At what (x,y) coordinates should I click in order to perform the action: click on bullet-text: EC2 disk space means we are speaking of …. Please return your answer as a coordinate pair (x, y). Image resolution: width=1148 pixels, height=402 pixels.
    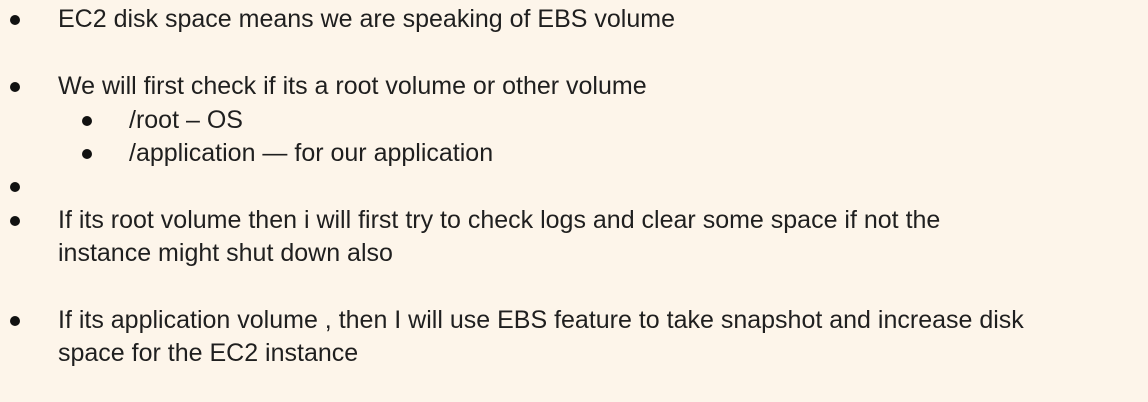
    Looking at the image, I should click on (366, 19).